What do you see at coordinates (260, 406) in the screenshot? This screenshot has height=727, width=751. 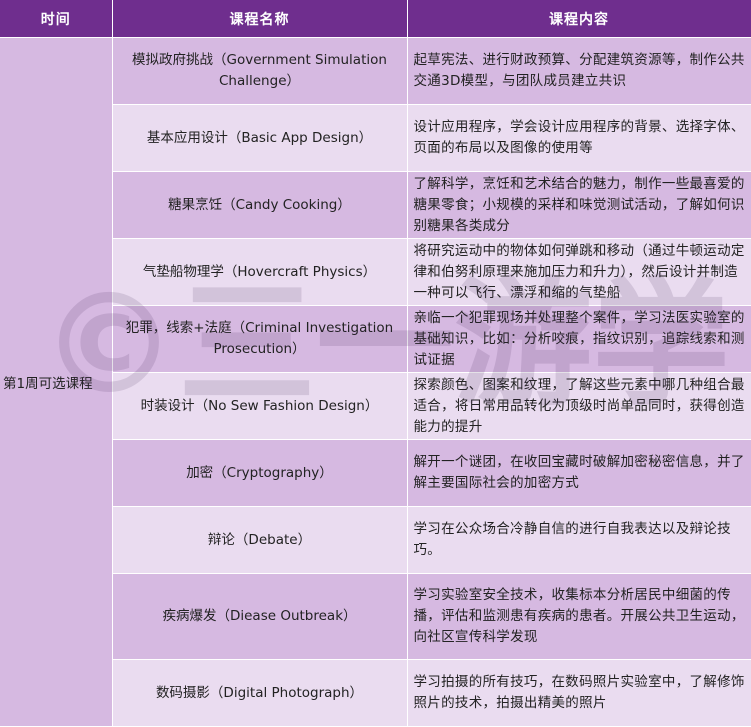 I see `course-name: 时装设计（No Sew Fashion Design）` at bounding box center [260, 406].